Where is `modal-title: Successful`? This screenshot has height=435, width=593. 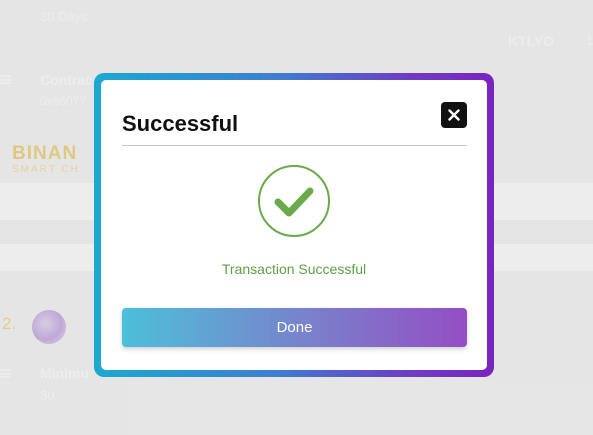
modal-title: Successful is located at coordinates (180, 123).